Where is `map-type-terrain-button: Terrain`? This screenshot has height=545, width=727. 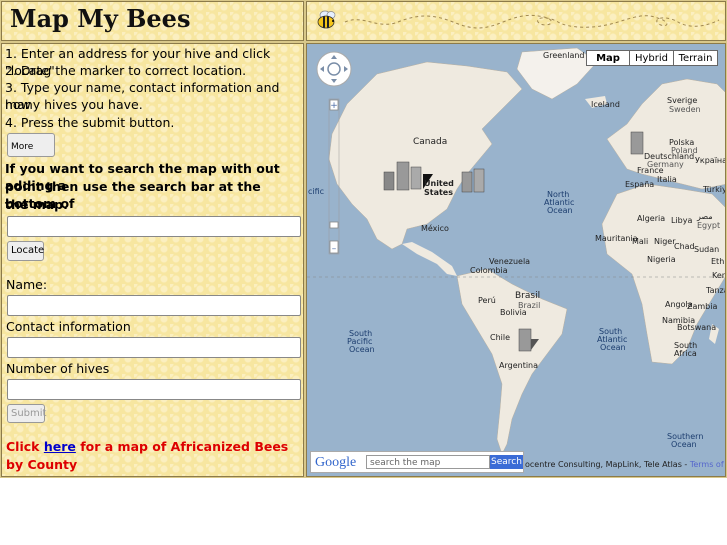 map-type-terrain-button: Terrain is located at coordinates (695, 58).